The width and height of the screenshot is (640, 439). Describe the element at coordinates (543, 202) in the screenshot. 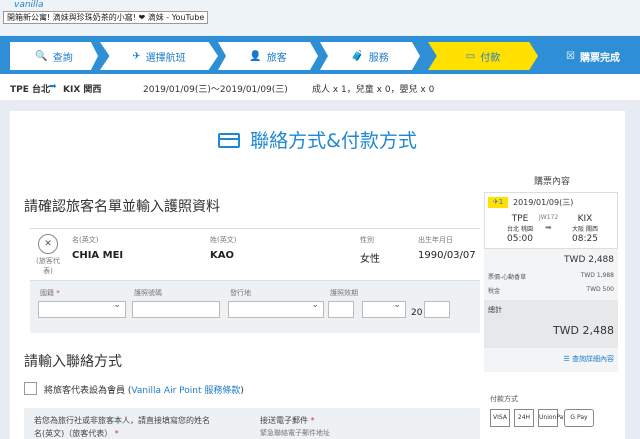

I see `flight-date: 2019/01/09(三)` at that location.